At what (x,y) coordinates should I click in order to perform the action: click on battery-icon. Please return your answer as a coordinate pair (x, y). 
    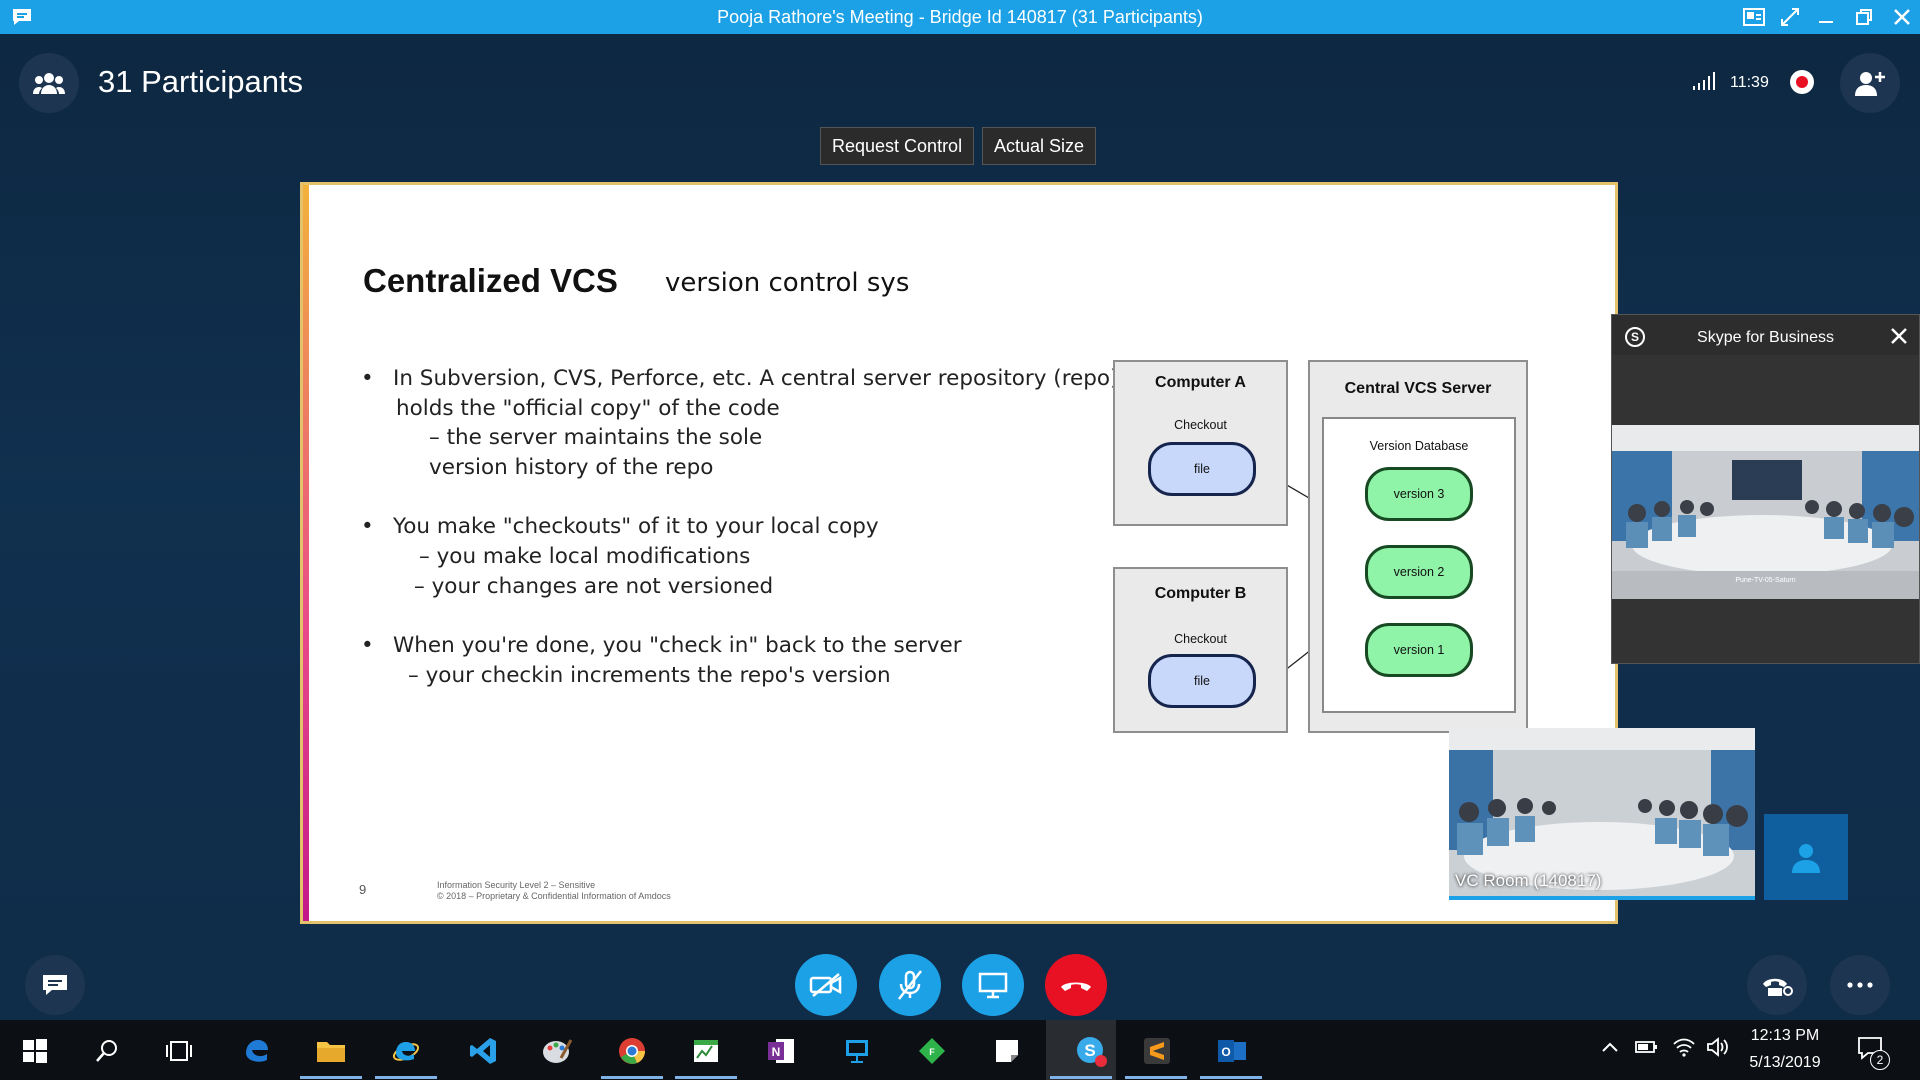
    Looking at the image, I should click on (1646, 1049).